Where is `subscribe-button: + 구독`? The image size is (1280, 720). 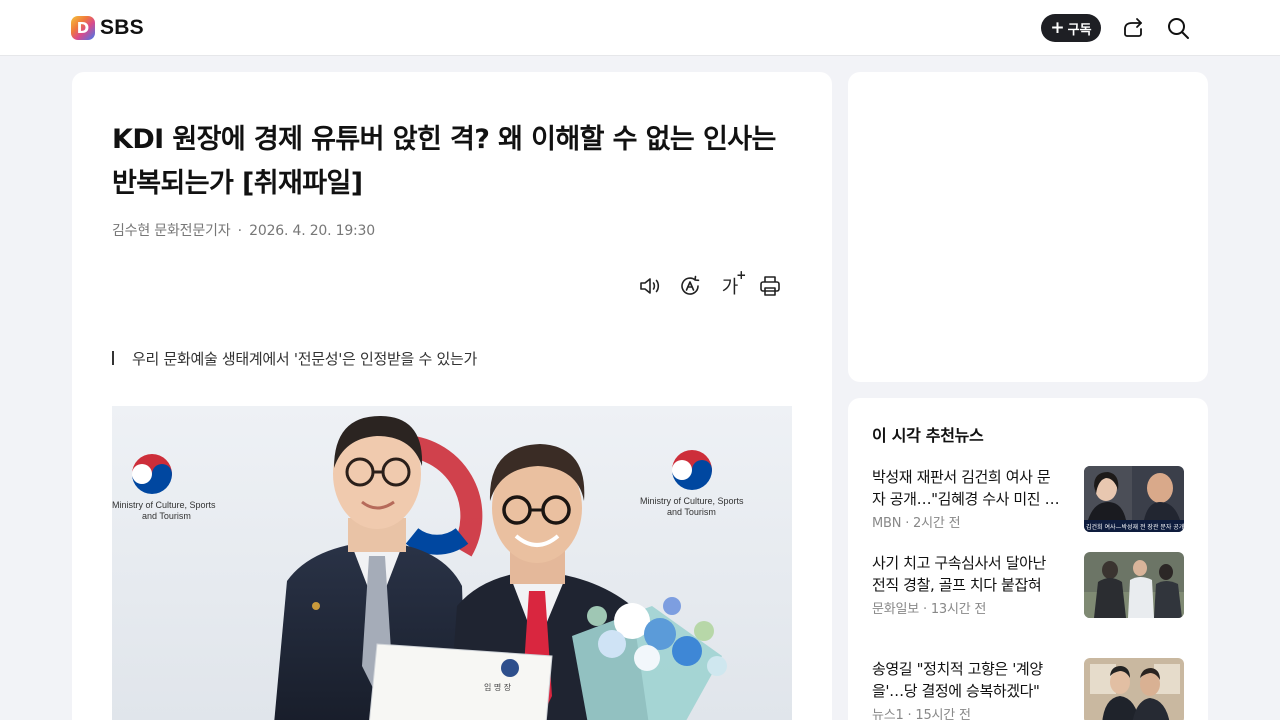 subscribe-button: + 구독 is located at coordinates (1071, 28).